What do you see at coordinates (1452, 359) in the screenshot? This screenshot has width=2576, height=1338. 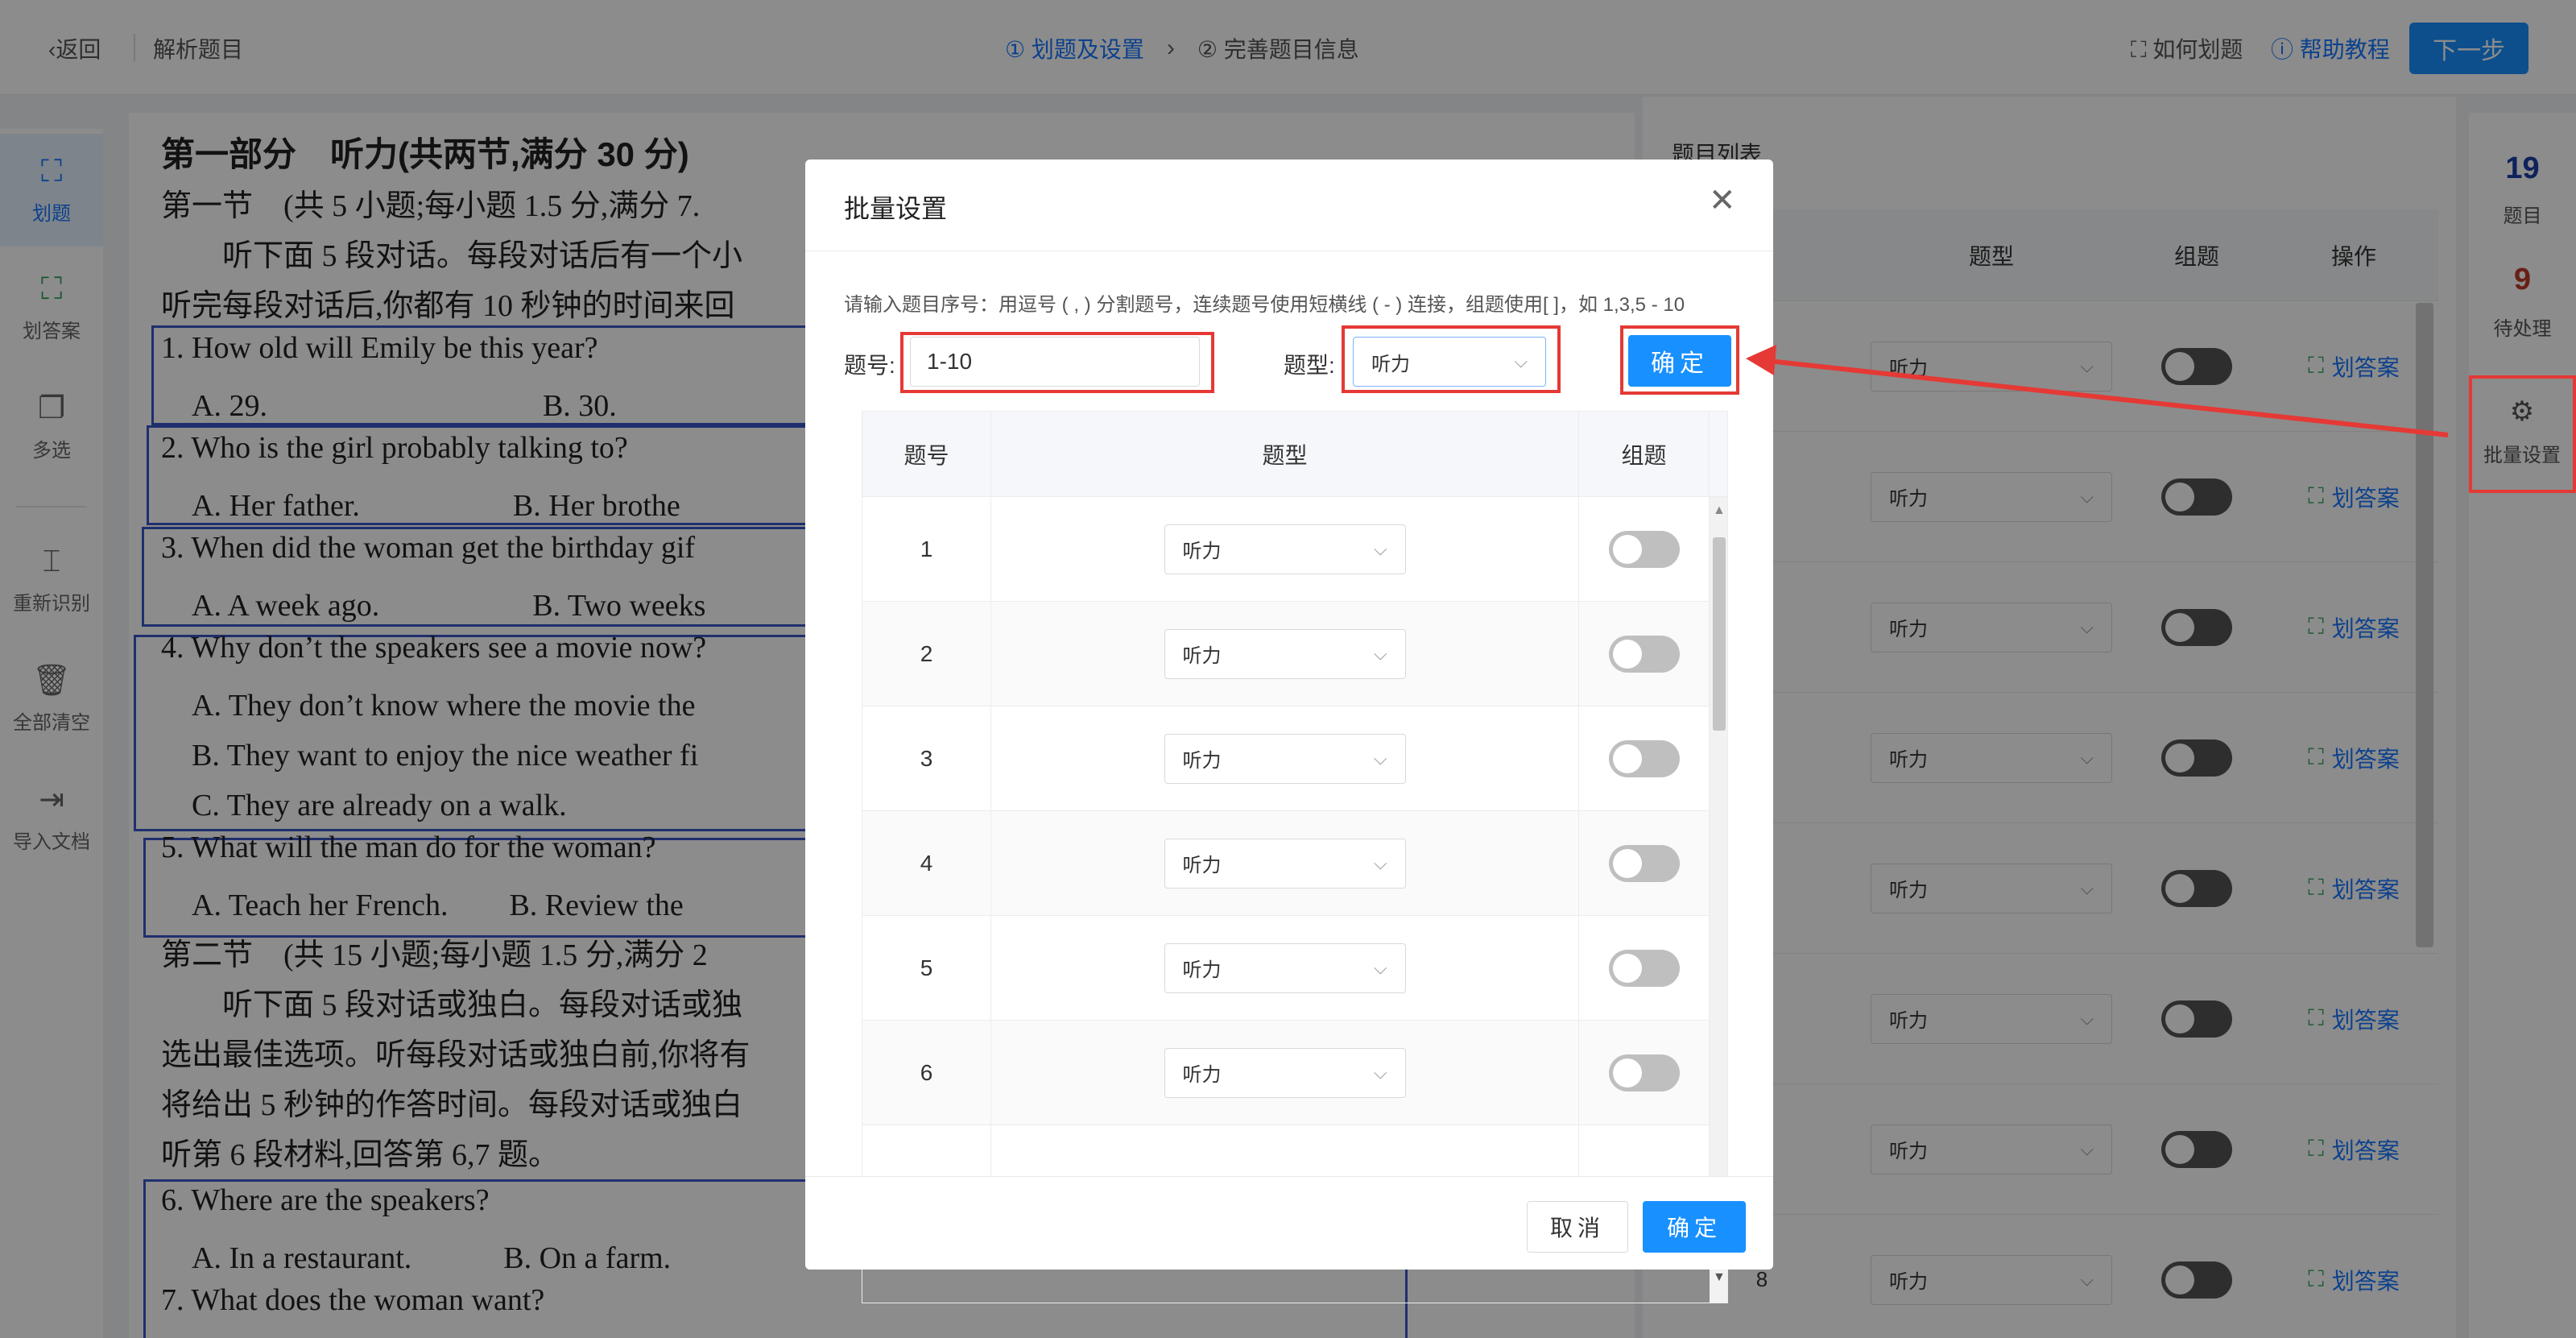 I see `highlight-type-select` at bounding box center [1452, 359].